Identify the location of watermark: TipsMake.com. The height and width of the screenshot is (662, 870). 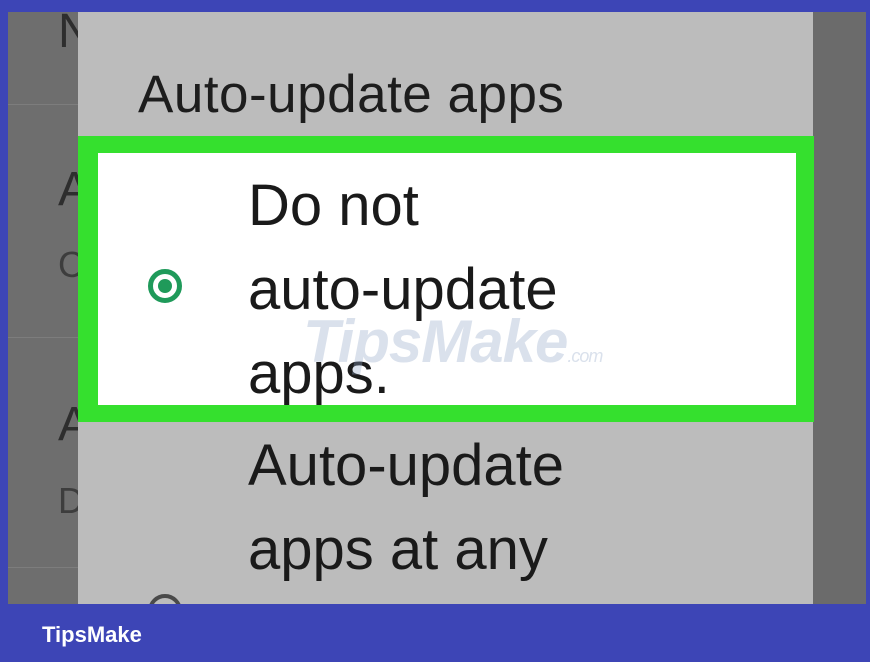
(453, 341).